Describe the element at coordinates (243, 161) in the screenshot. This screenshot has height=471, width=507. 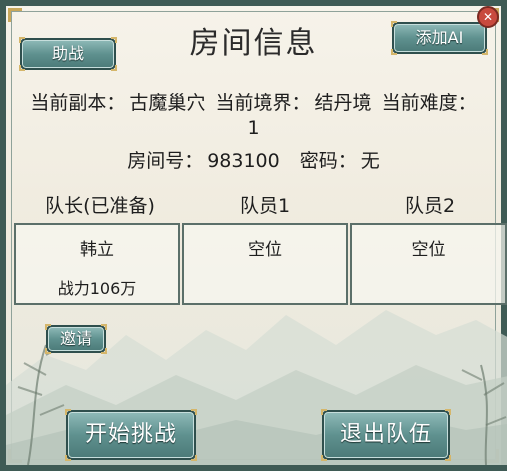
I see `room-number-value: 983100` at that location.